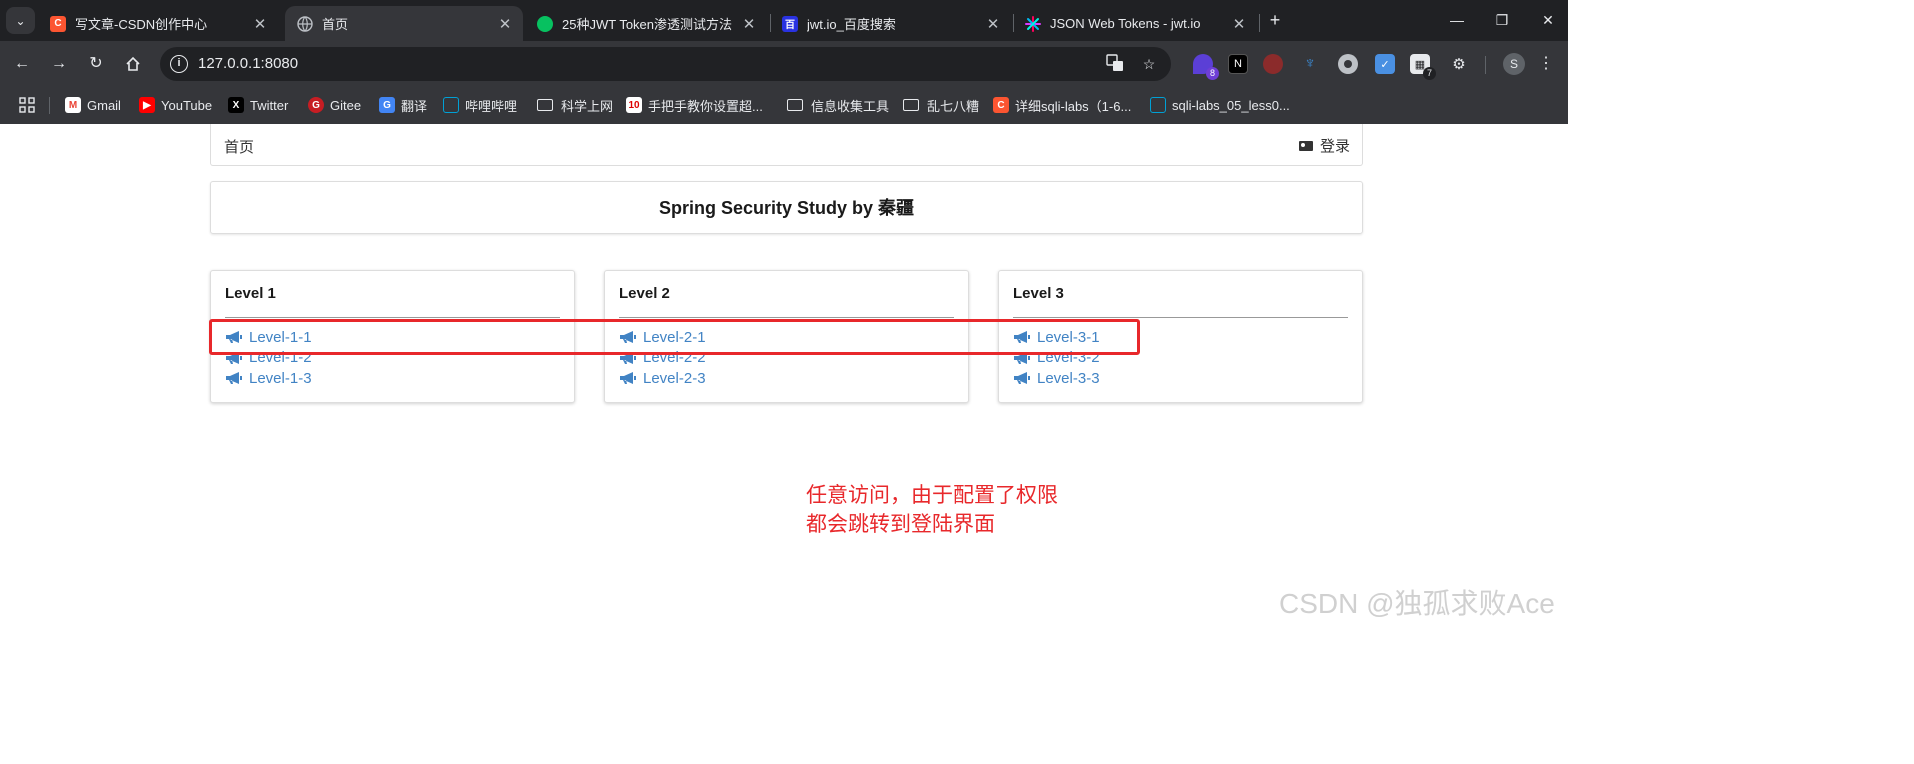 The width and height of the screenshot is (1914, 764). I want to click on extension-qr-icon: ▦ 7, so click(1423, 67).